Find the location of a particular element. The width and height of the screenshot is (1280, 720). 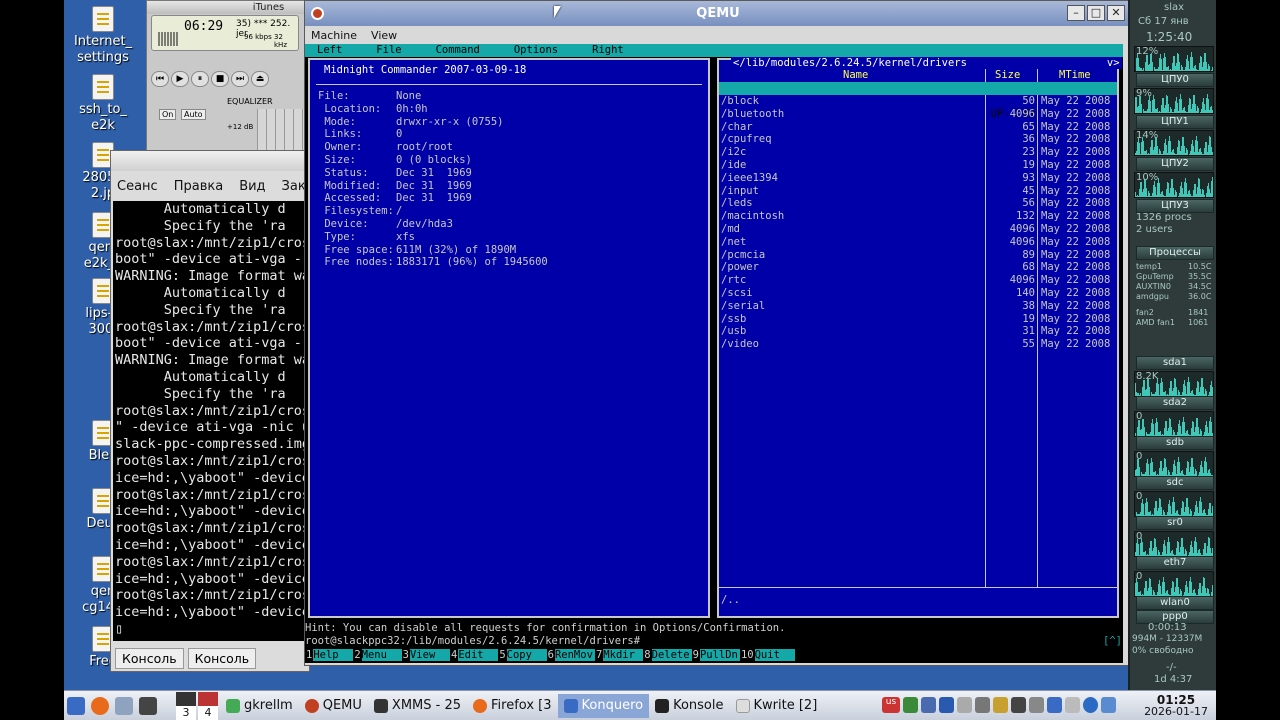

gk-disk-label: sda2 is located at coordinates (1175, 403).